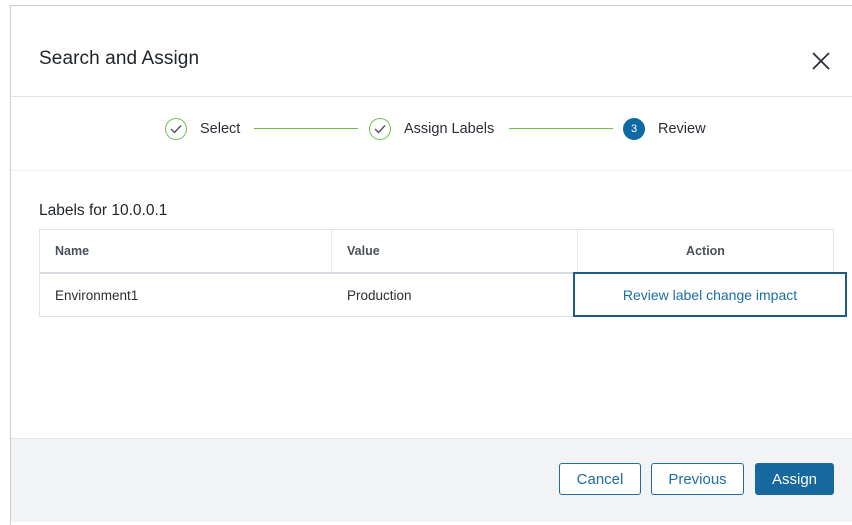 The image size is (852, 525). Describe the element at coordinates (600, 479) in the screenshot. I see `cancel-button: Cancel` at that location.